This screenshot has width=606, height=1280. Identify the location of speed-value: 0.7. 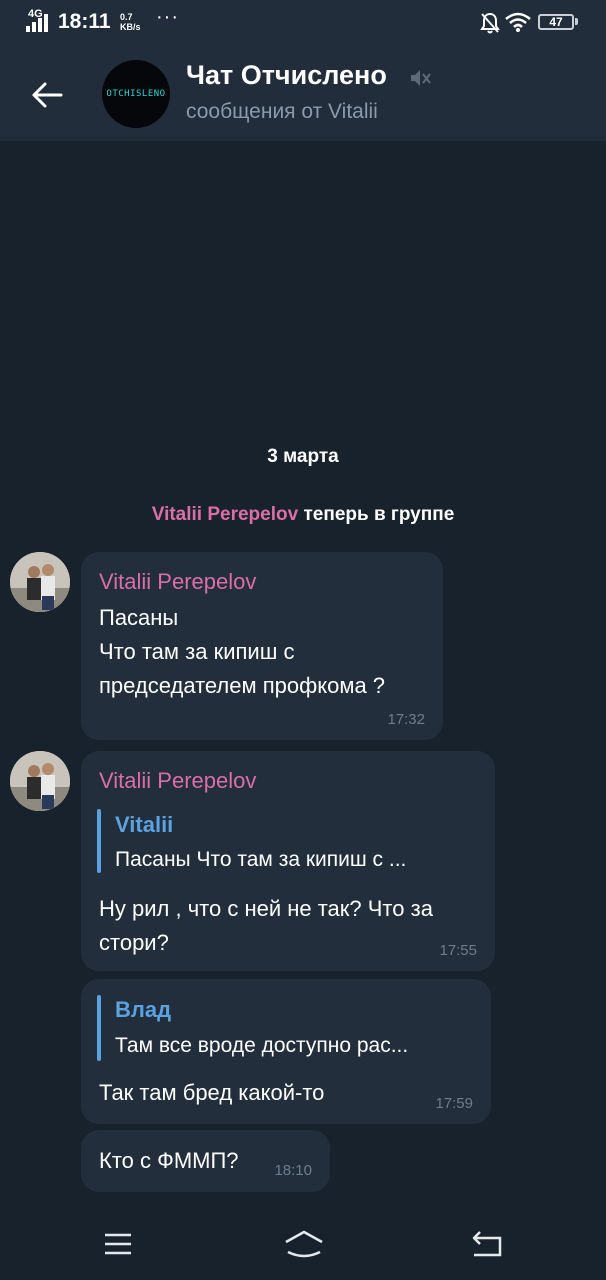
(126, 17).